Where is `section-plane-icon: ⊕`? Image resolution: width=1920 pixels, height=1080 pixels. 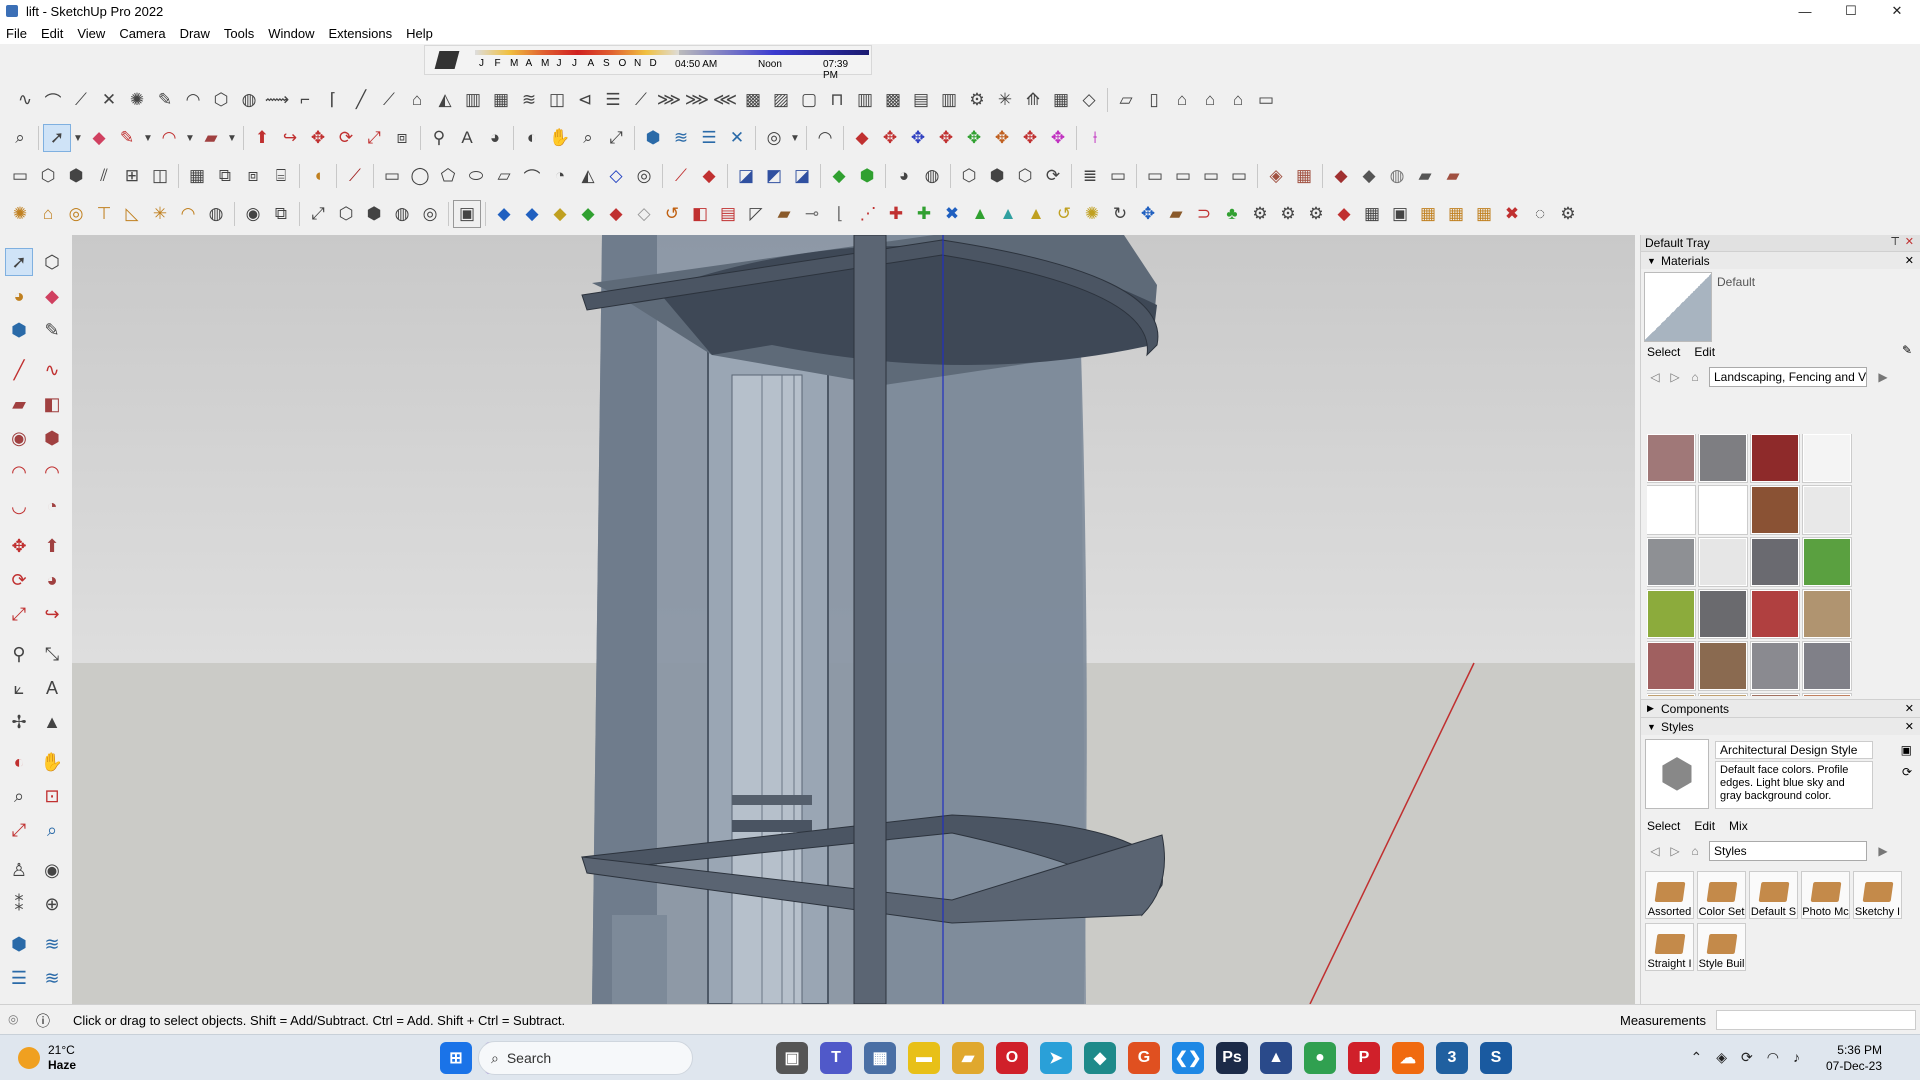
section-plane-icon: ⊕ is located at coordinates (52, 904).